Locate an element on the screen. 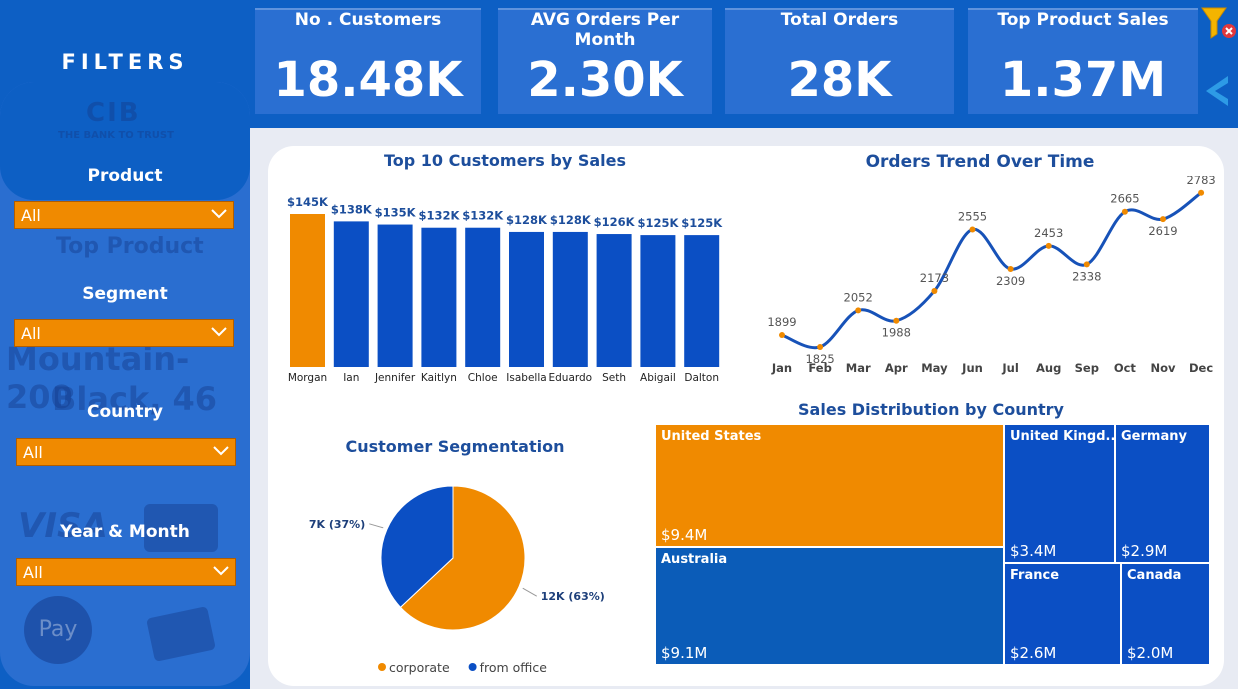 The width and height of the screenshot is (1238, 689). filter-label-product: Product is located at coordinates (125, 176).